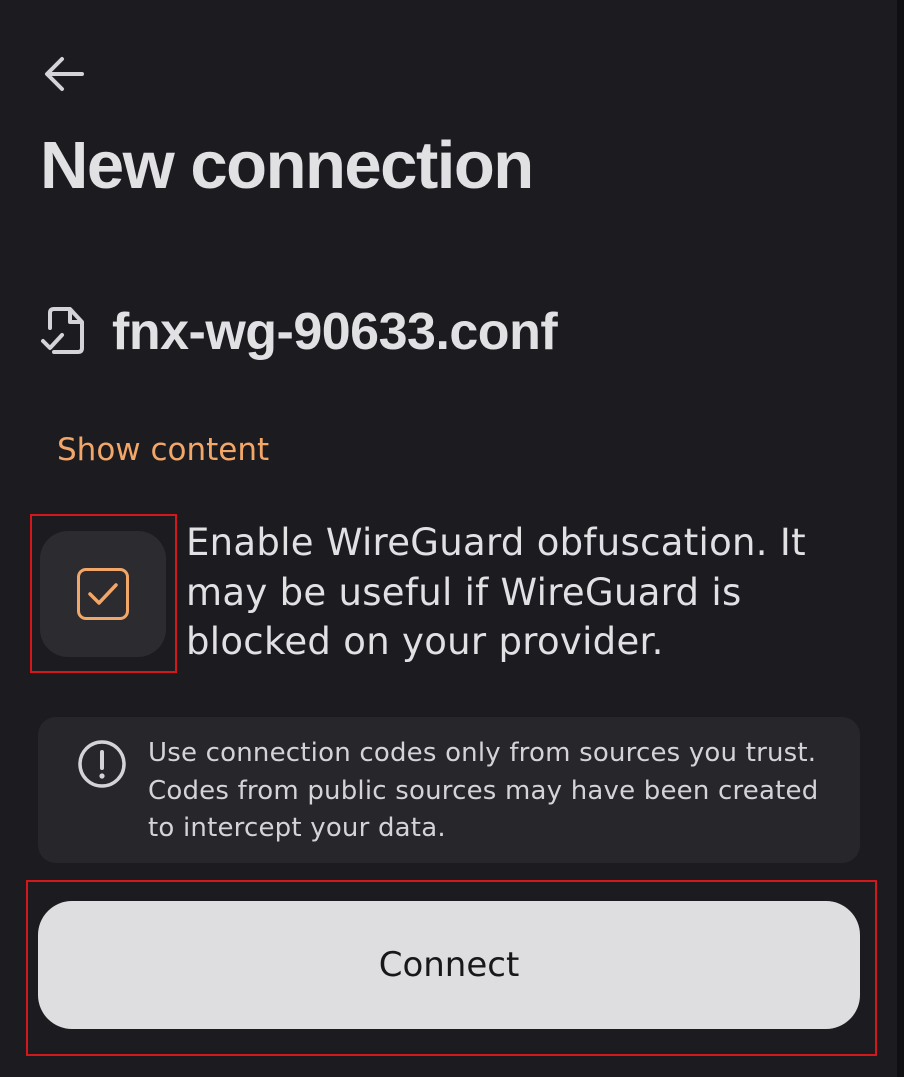 This screenshot has width=904, height=1077. I want to click on checkbox-box, so click(103, 594).